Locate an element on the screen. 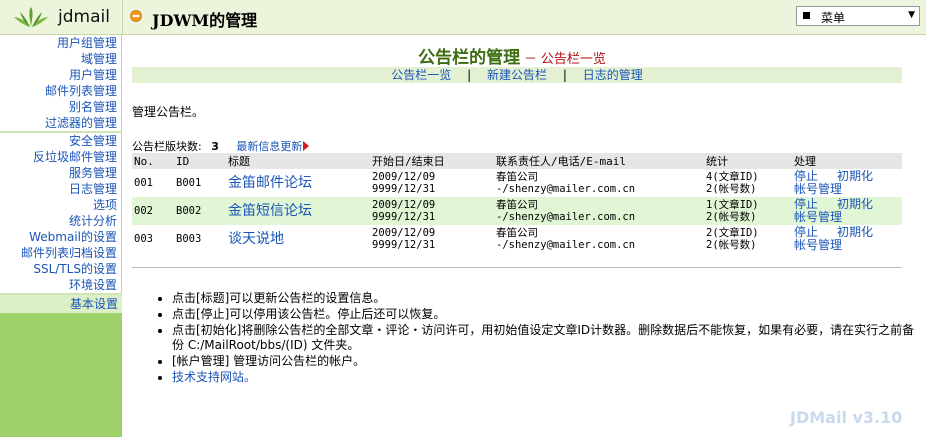 This screenshot has height=437, width=926. cell-contact: 春笛公司 -/shenzy@mailer.com.cn is located at coordinates (599, 183).